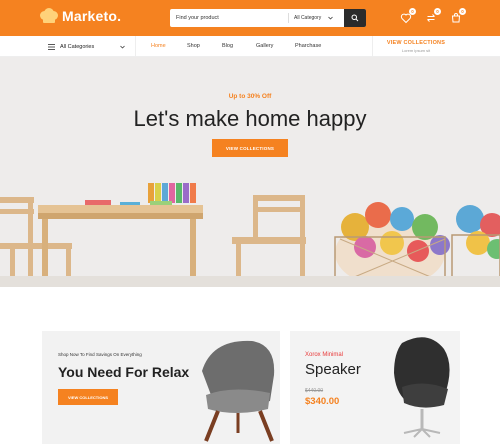 The width and height of the screenshot is (500, 444). I want to click on category-select-label: All Category, so click(308, 18).